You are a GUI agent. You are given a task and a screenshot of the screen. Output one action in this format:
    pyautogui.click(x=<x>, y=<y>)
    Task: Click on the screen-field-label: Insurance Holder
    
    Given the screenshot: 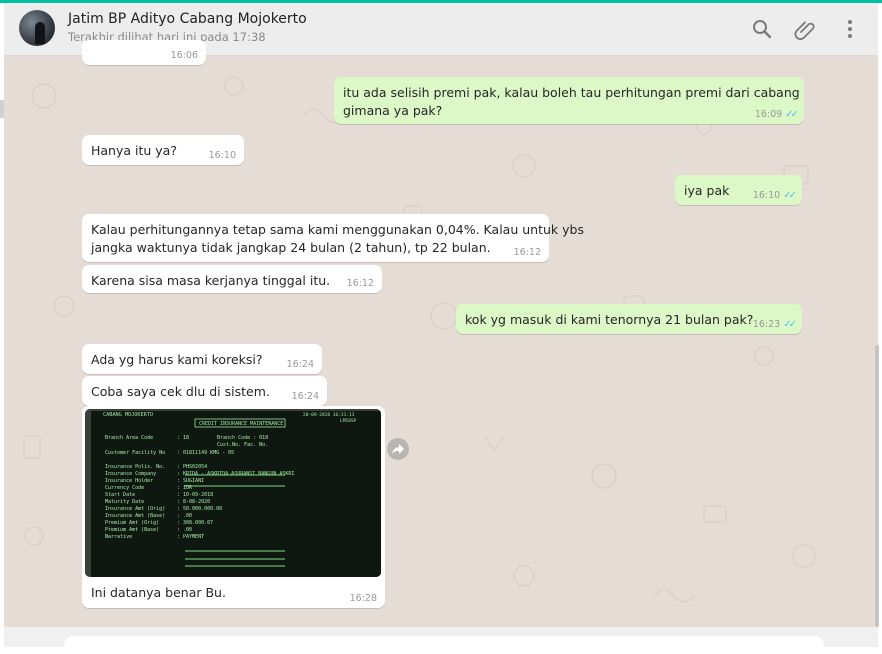 What is the action you would take?
    pyautogui.click(x=129, y=481)
    